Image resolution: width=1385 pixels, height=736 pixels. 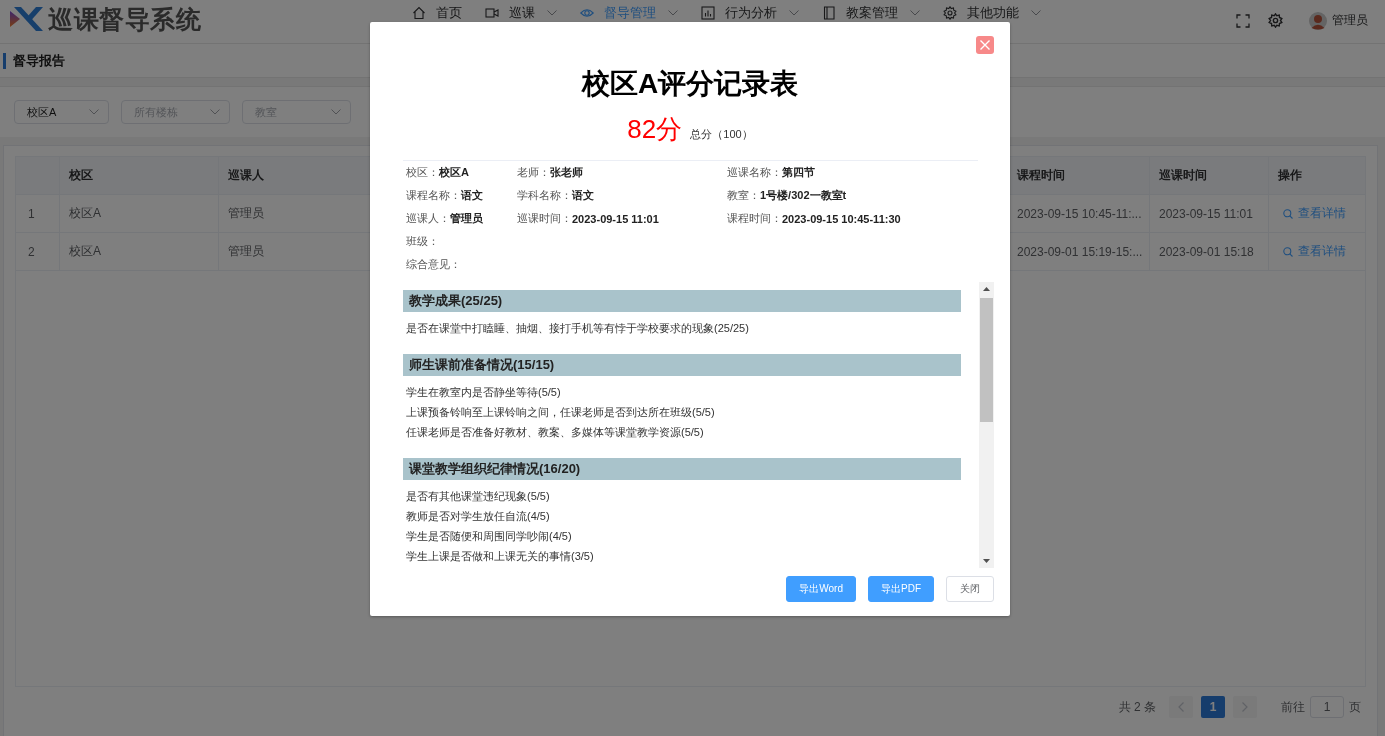 What do you see at coordinates (841, 218) in the screenshot?
I see `info-value: 2023-09-15 10:45-11:30` at bounding box center [841, 218].